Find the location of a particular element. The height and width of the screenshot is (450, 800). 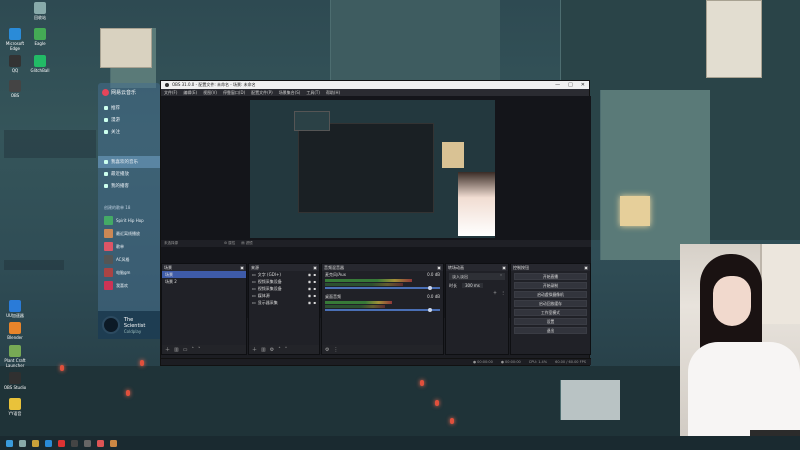

control-button: 开始直播 is located at coordinates (550, 276).